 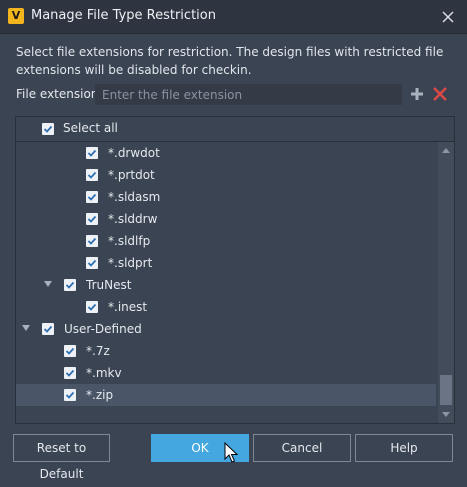 What do you see at coordinates (129, 241) in the screenshot?
I see `tree-row-label: *.sldlfp` at bounding box center [129, 241].